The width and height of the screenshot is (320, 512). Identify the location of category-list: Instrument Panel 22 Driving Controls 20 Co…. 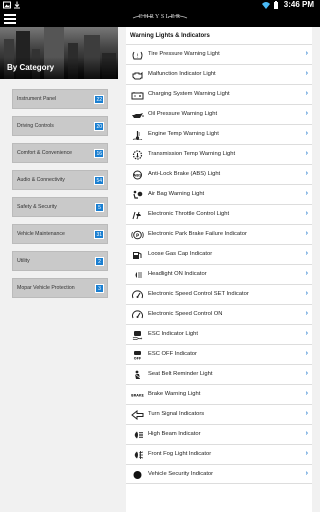
(60, 197).